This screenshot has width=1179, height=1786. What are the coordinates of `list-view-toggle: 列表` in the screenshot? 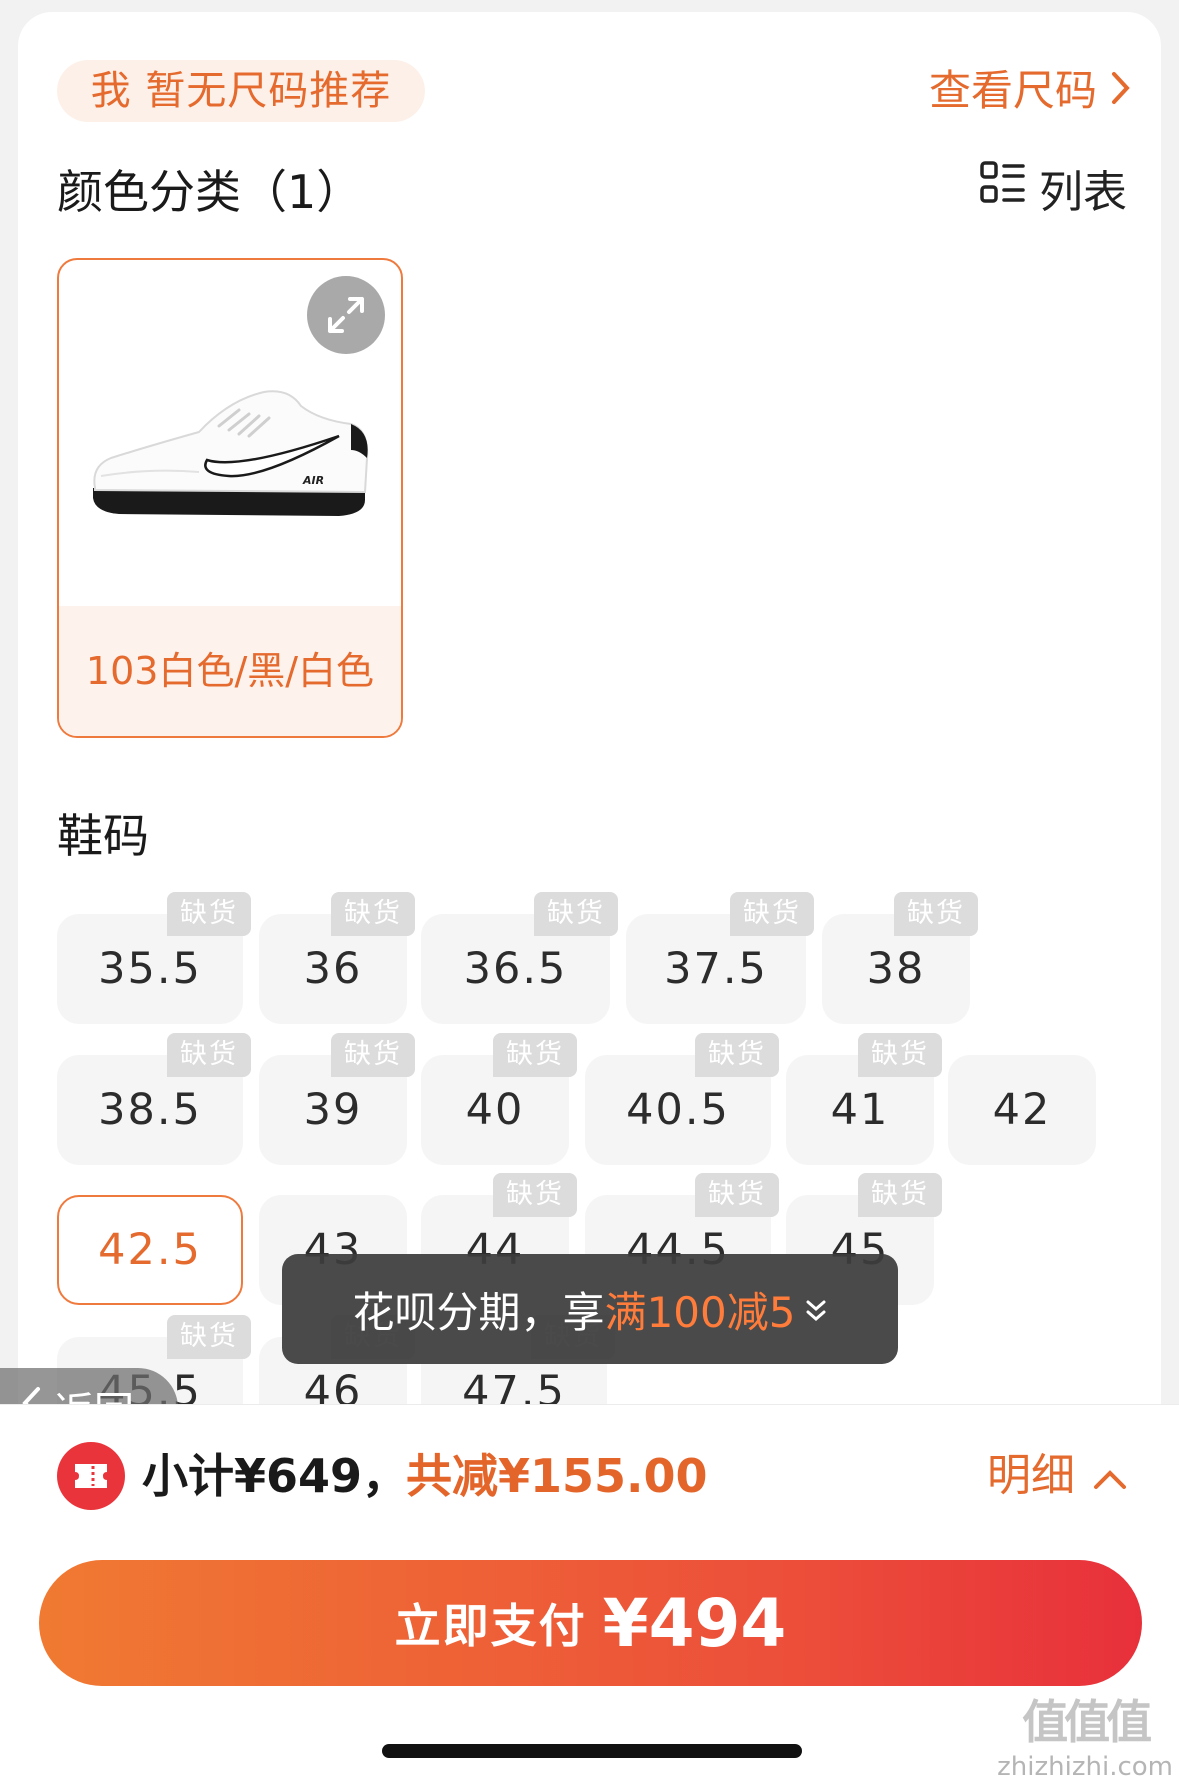 It's located at (1053, 189).